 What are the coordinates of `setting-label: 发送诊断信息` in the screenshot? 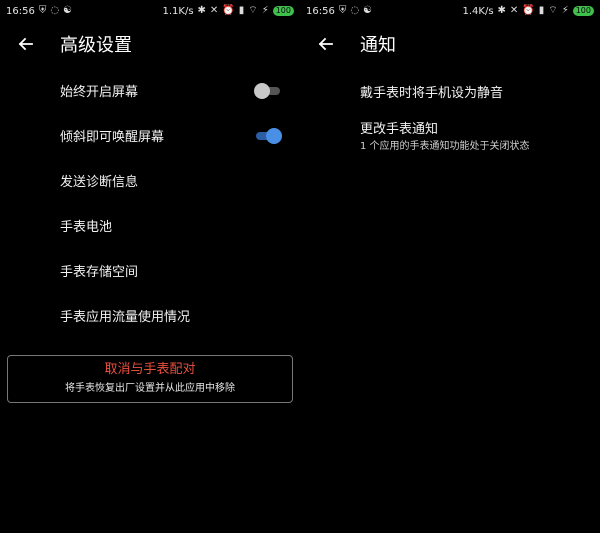 It's located at (99, 182).